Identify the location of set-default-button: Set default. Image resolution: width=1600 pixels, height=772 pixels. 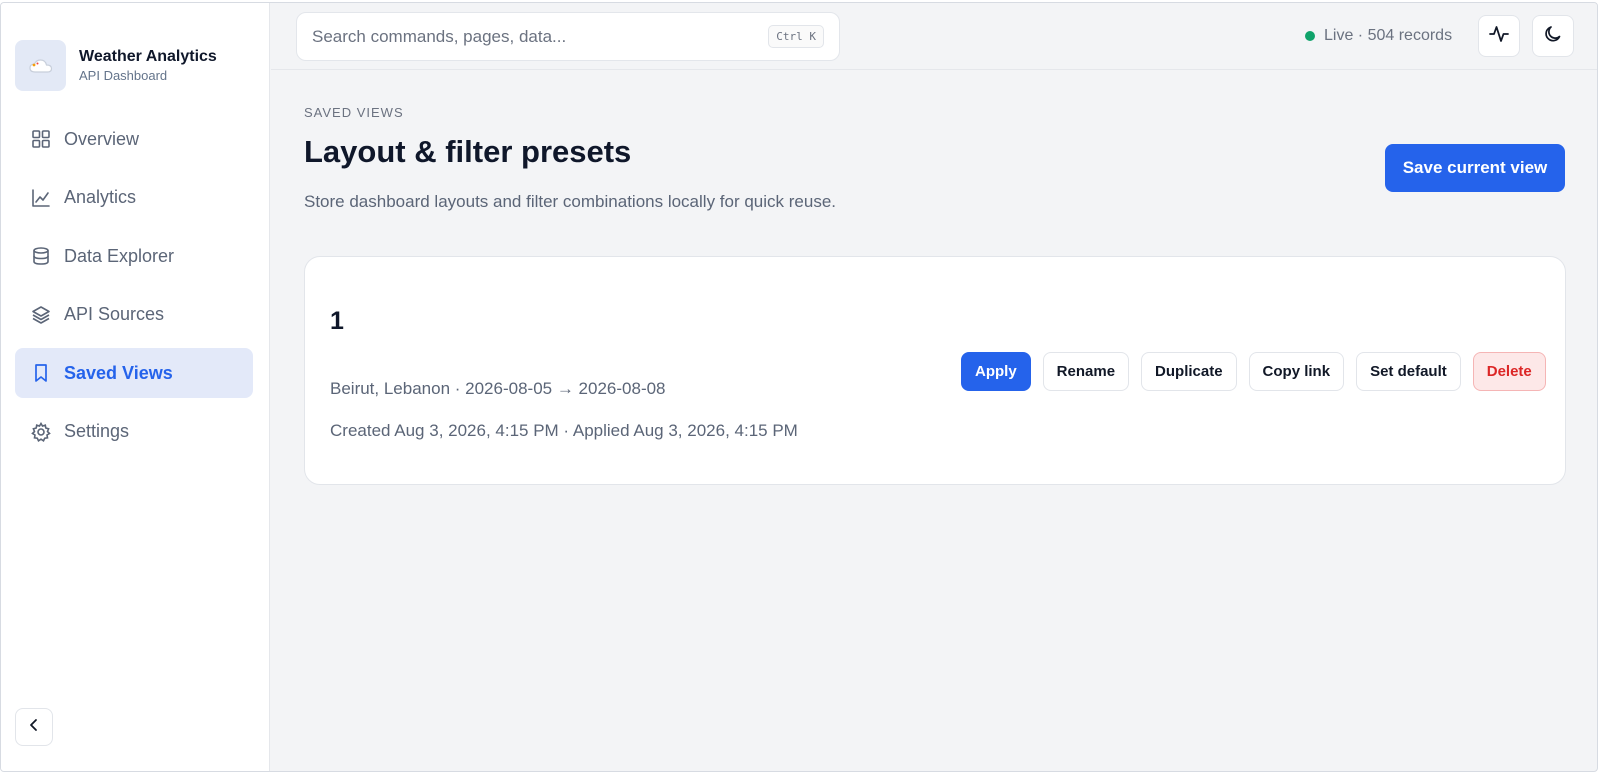
(1408, 371).